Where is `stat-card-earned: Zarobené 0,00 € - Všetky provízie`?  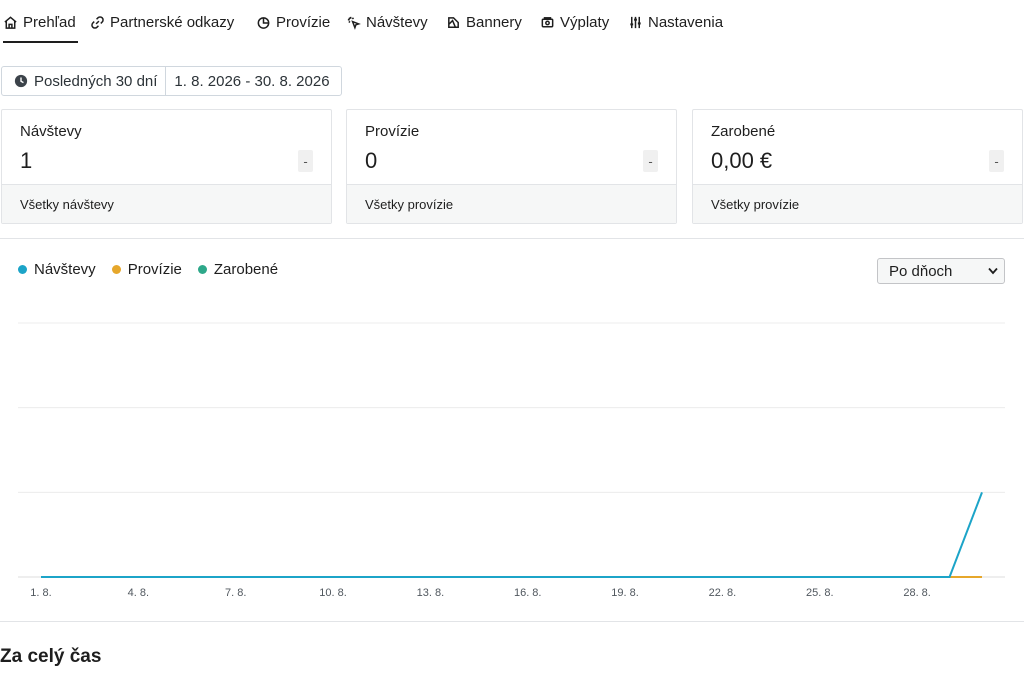
stat-card-earned: Zarobené 0,00 € - Všetky provízie is located at coordinates (857, 166).